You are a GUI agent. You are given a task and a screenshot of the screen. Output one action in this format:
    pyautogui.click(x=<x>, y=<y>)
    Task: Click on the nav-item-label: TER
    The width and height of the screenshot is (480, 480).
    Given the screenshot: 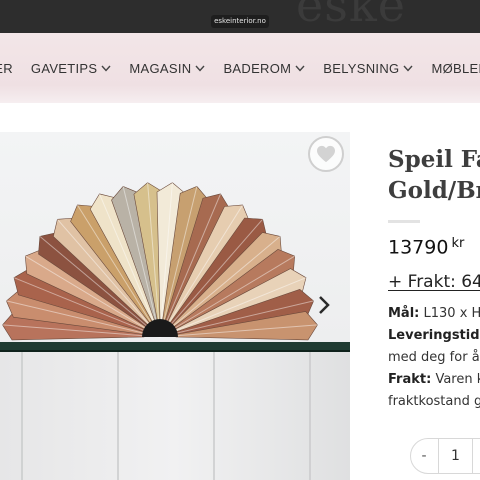 What is the action you would take?
    pyautogui.click(x=6, y=68)
    